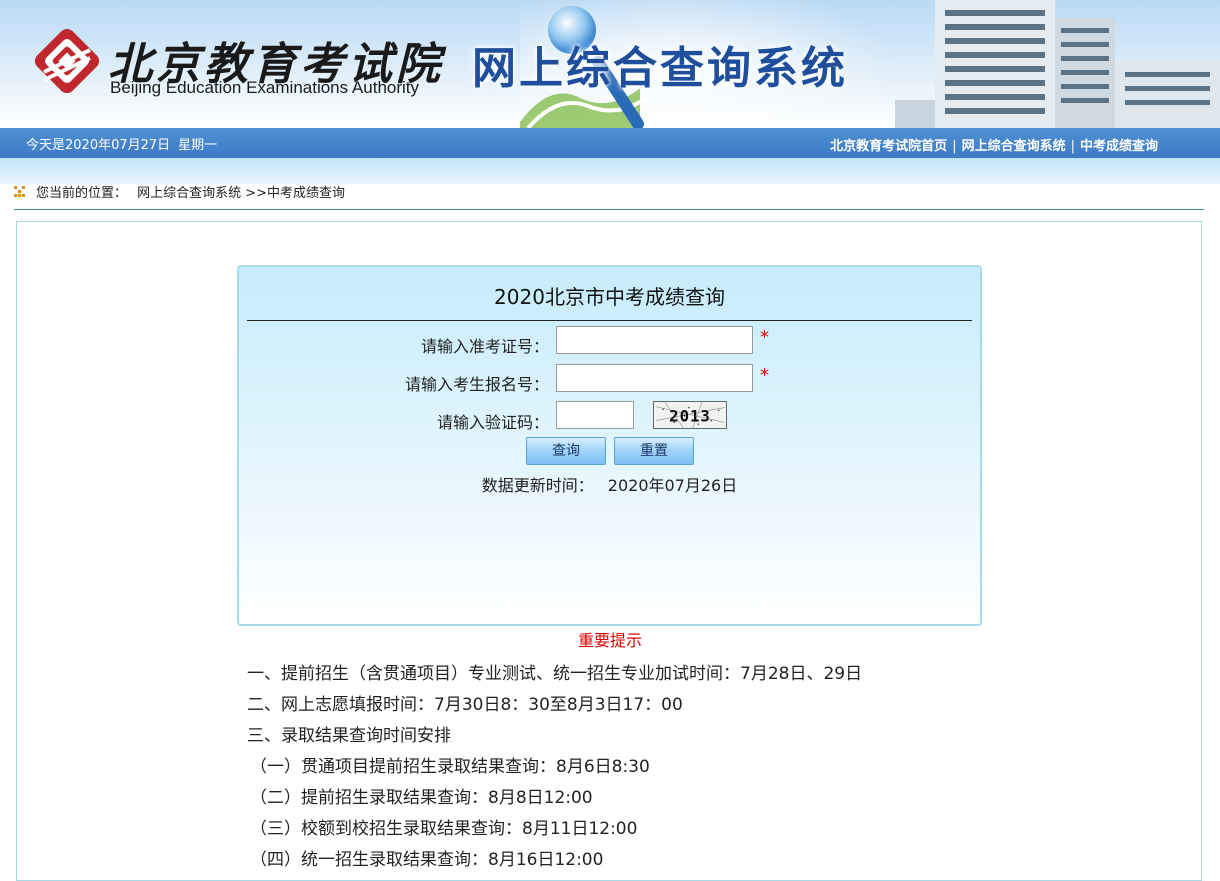 The width and height of the screenshot is (1220, 881). I want to click on notice-line-2: 二、网上志愿填报时间：7月30日8：30至8月3日17：00, so click(465, 705).